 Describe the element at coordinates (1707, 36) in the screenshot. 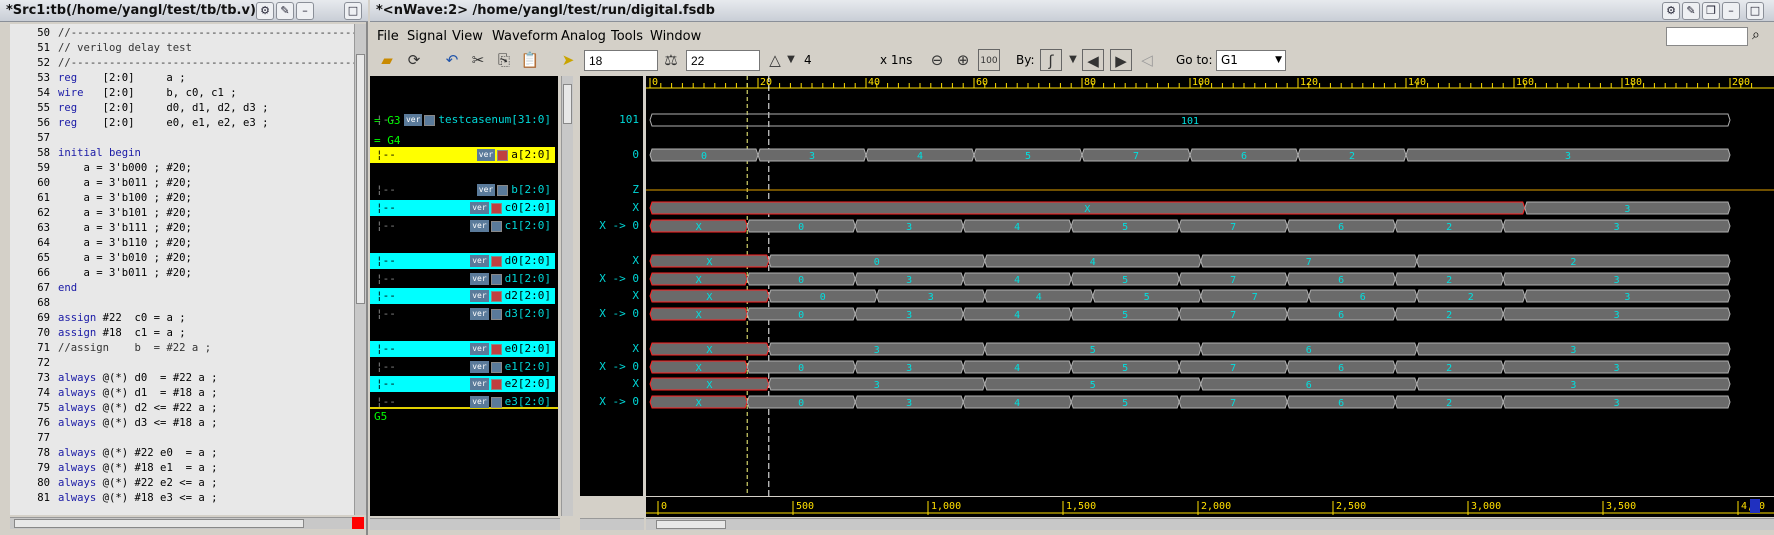

I see `search-input` at that location.